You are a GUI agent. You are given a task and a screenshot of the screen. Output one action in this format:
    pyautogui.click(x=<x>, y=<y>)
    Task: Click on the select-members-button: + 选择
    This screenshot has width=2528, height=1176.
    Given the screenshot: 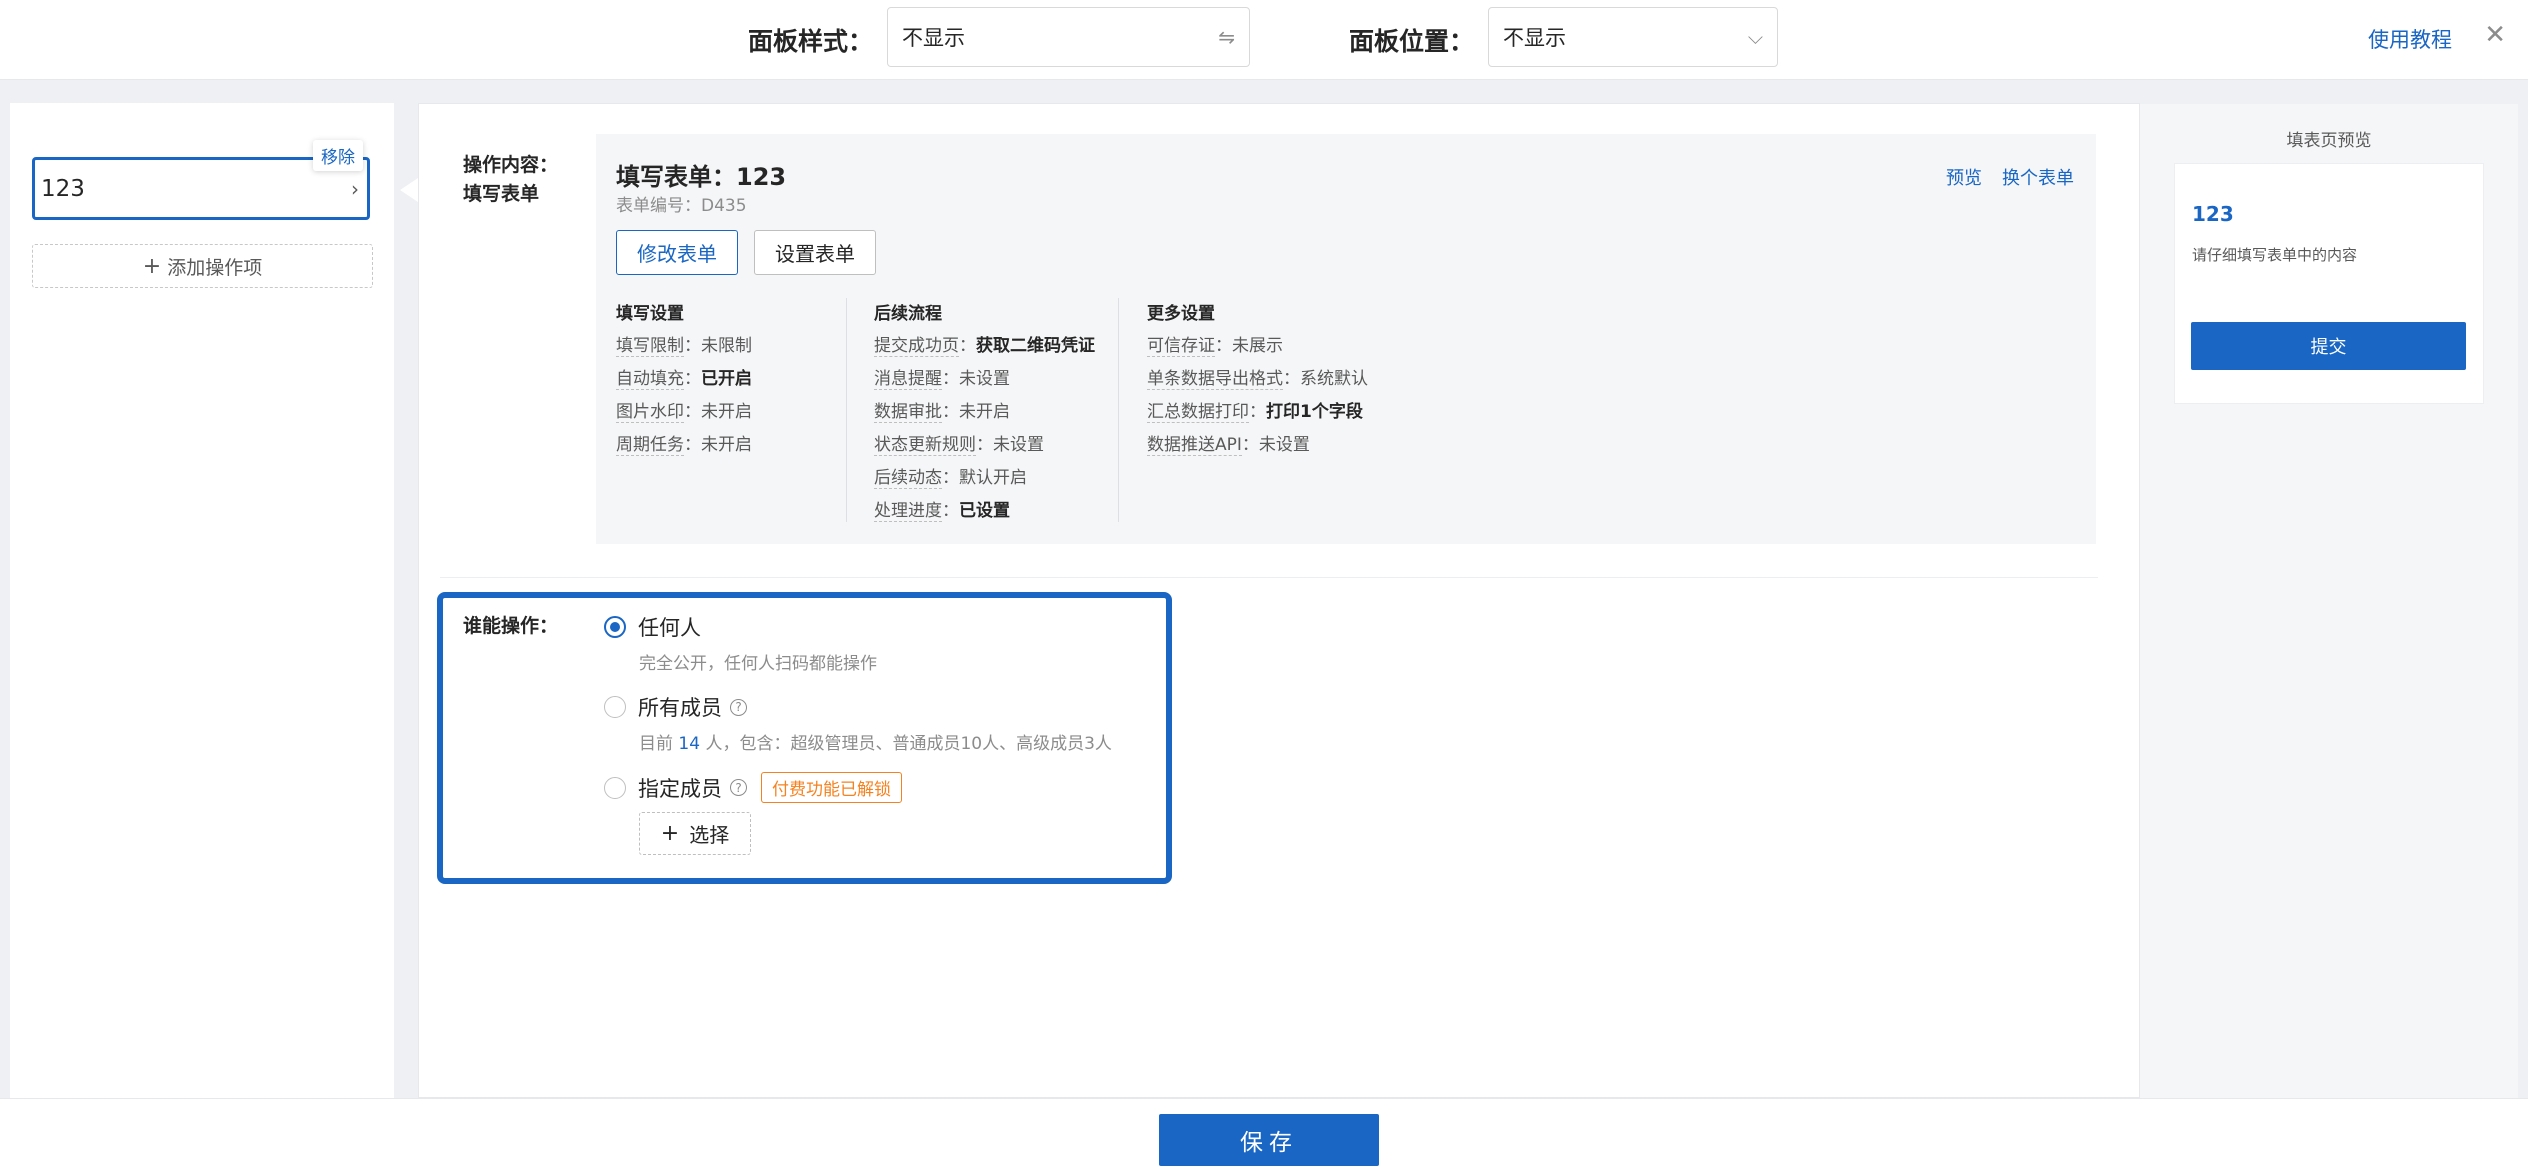 What is the action you would take?
    pyautogui.click(x=695, y=833)
    